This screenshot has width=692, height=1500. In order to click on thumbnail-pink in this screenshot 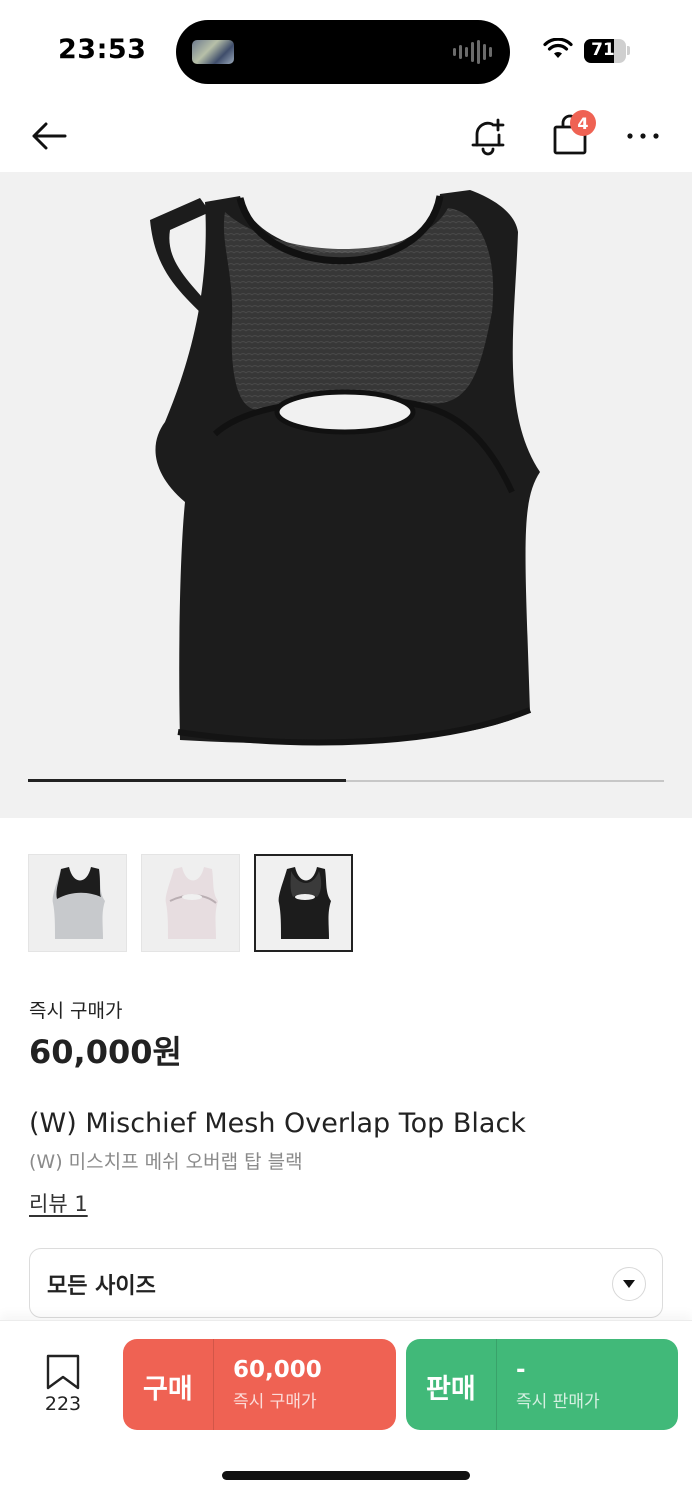, I will do `click(190, 903)`.